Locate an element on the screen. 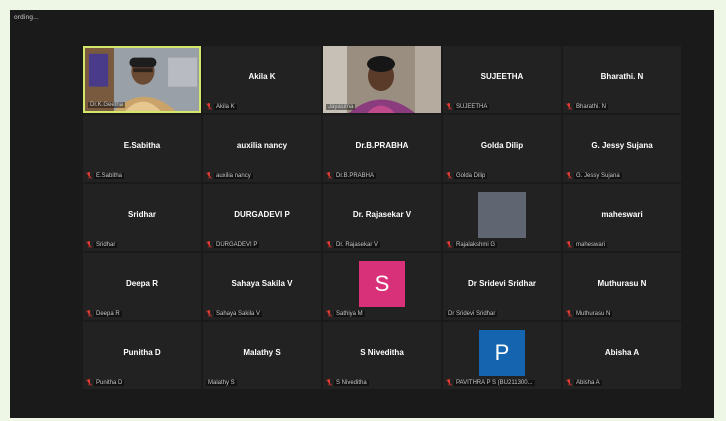 This screenshot has height=421, width=726. participant-display-name: Rajalakshmi G is located at coordinates (476, 244).